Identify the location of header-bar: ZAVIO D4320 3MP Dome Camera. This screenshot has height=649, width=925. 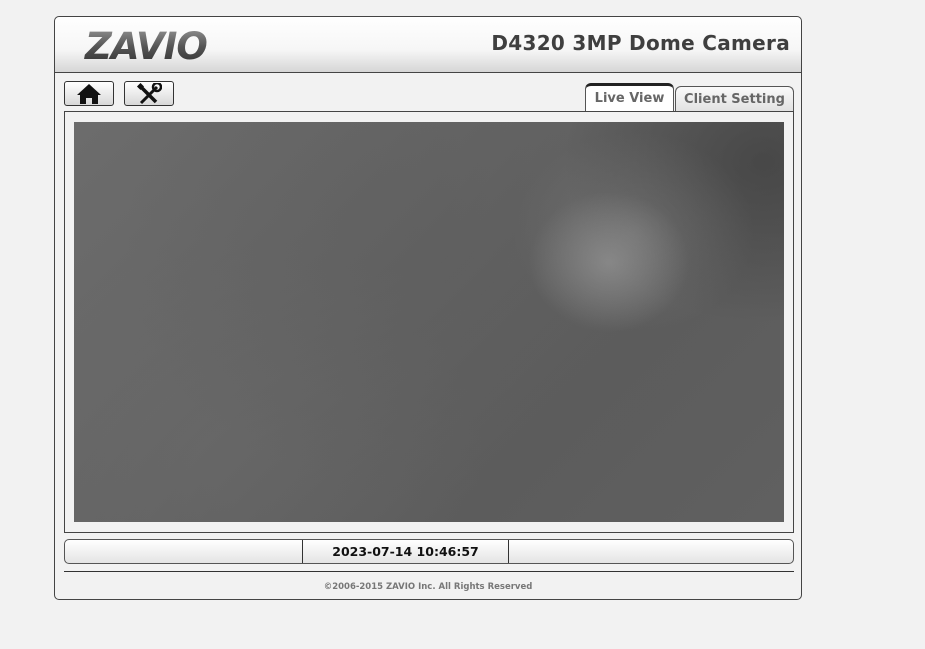
(428, 45).